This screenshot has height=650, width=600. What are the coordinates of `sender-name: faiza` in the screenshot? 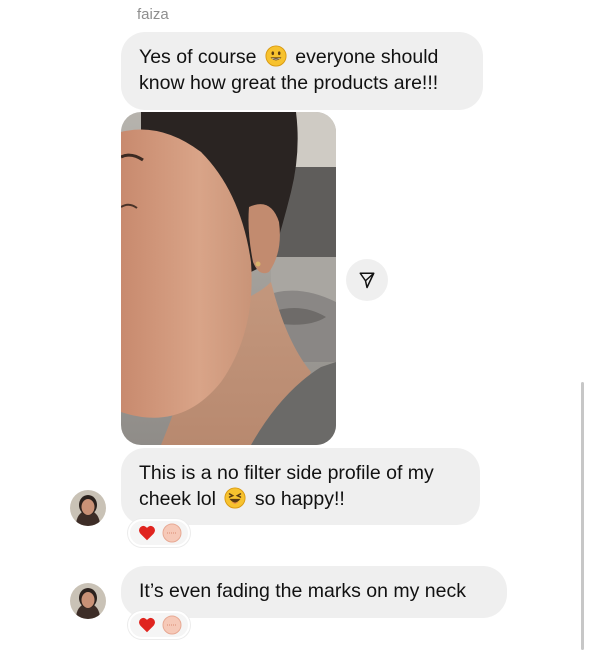 It's located at (153, 14).